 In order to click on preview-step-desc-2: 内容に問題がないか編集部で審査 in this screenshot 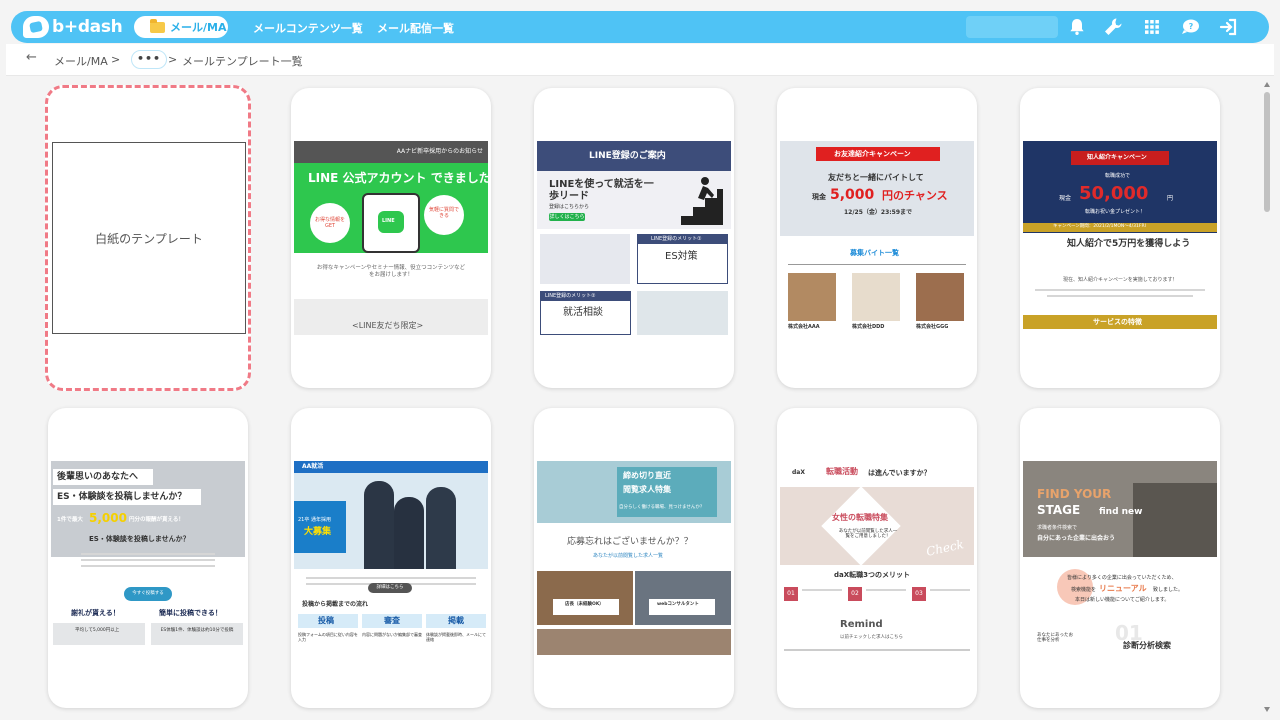, I will do `click(392, 634)`.